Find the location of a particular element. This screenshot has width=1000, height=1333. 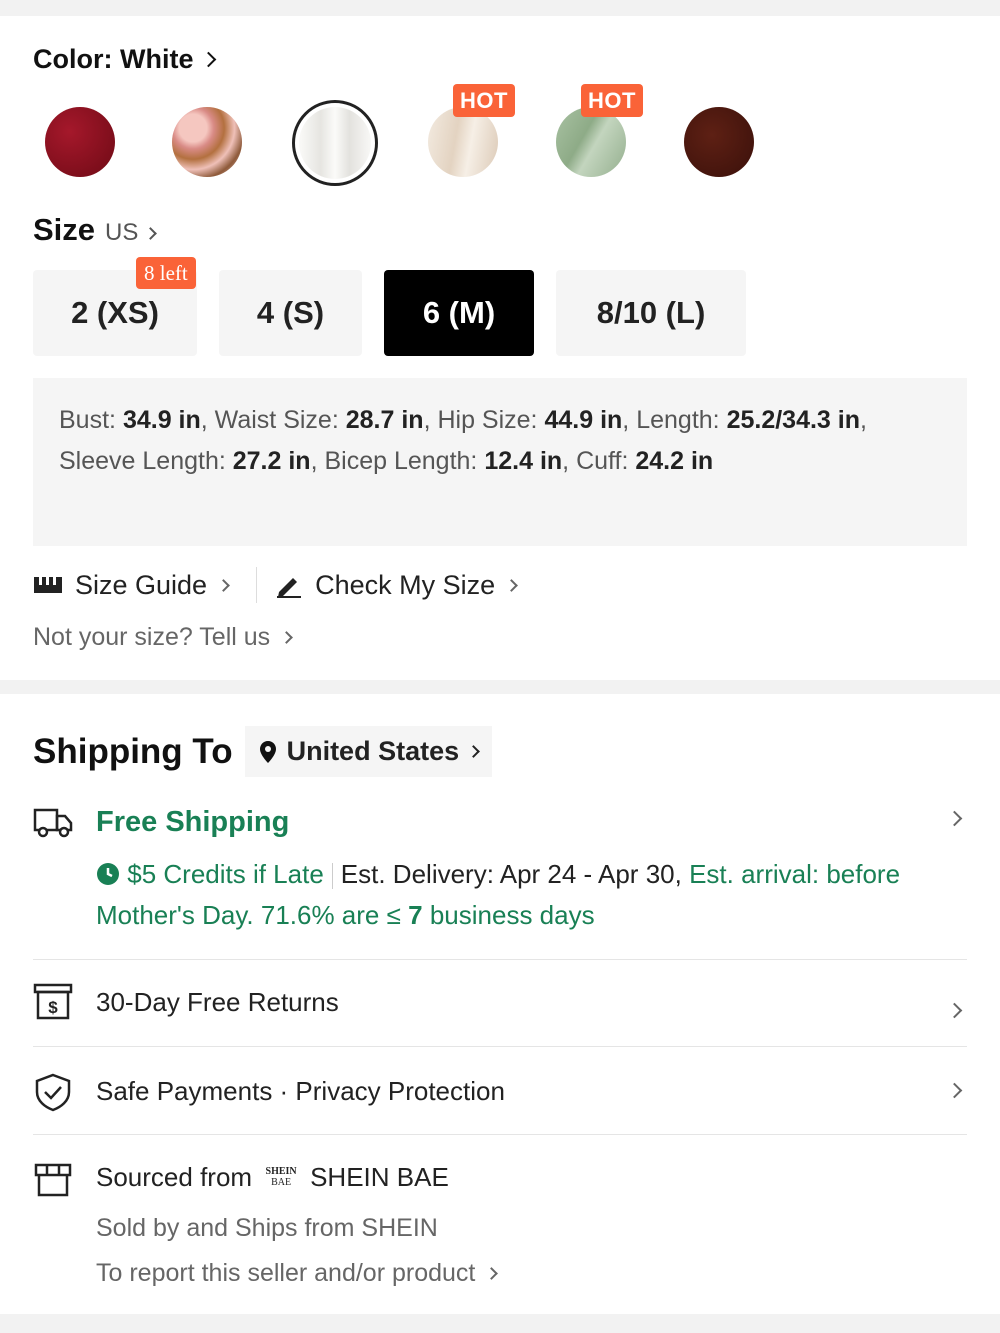

return-box-icon: $ is located at coordinates (53, 1001).